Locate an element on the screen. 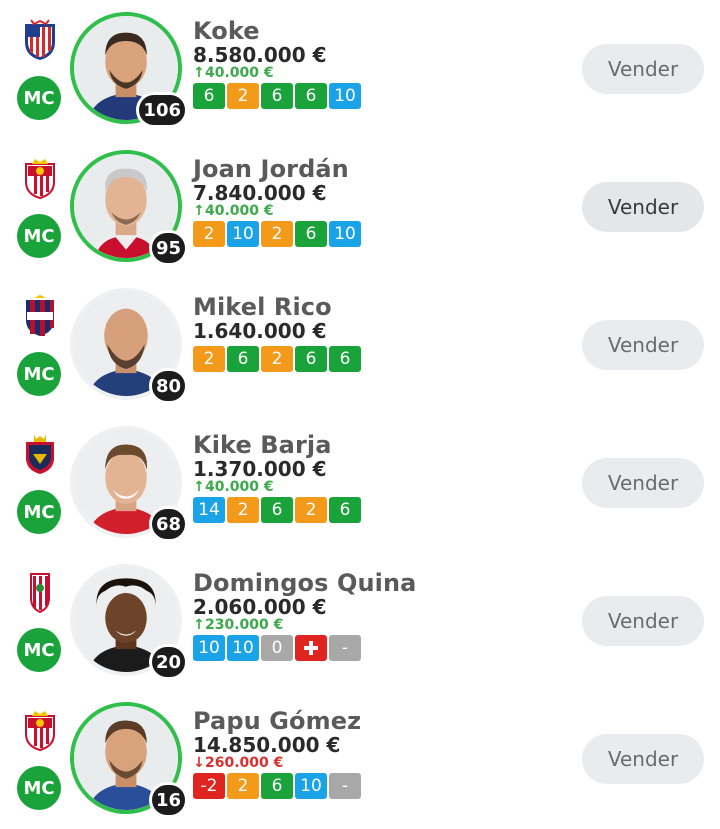  player-info: Koke 8.580.000 € ↑40.000 € 6 2 6 6 10 is located at coordinates (277, 62).